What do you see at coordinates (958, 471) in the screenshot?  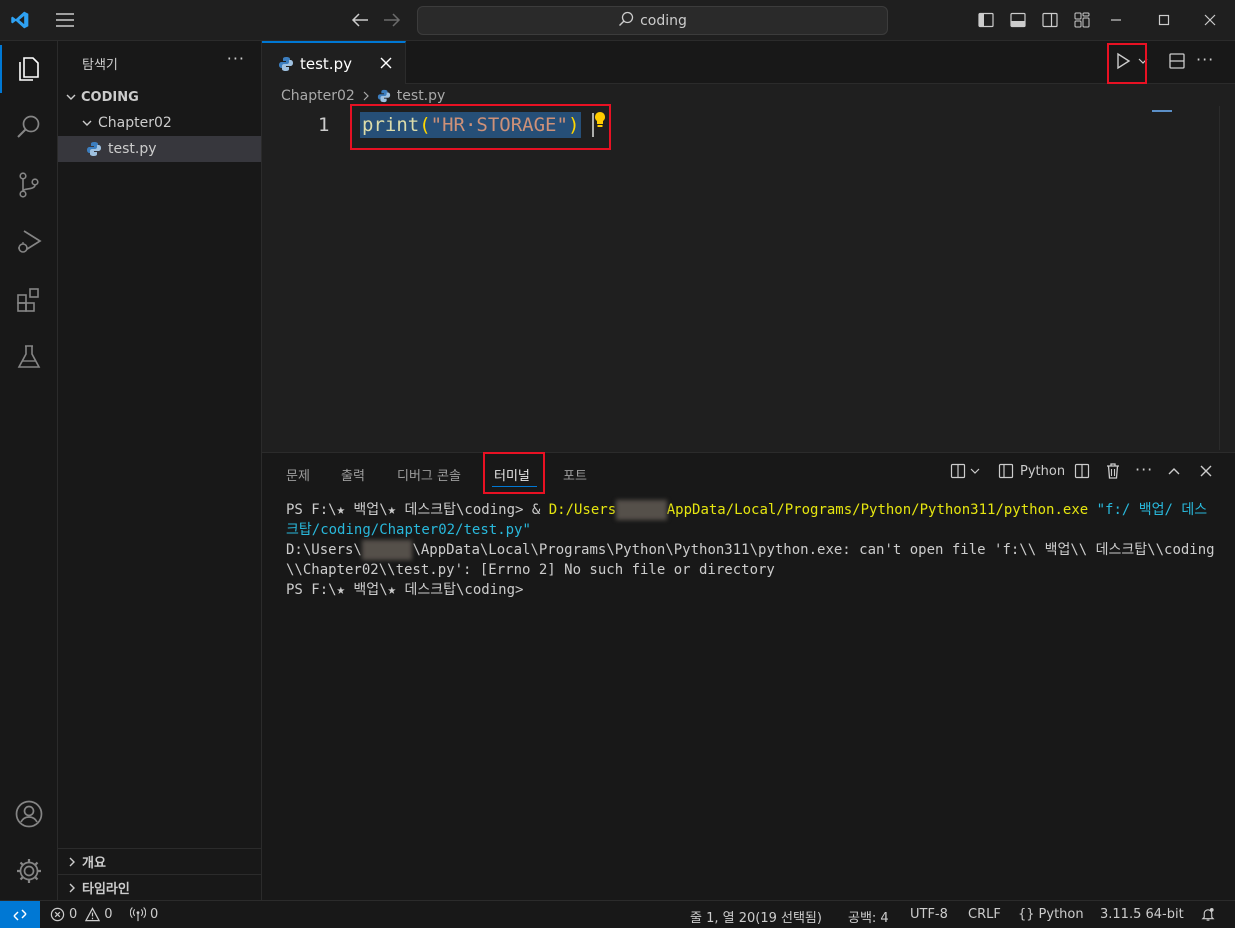 I see `split-terminal-icon` at bounding box center [958, 471].